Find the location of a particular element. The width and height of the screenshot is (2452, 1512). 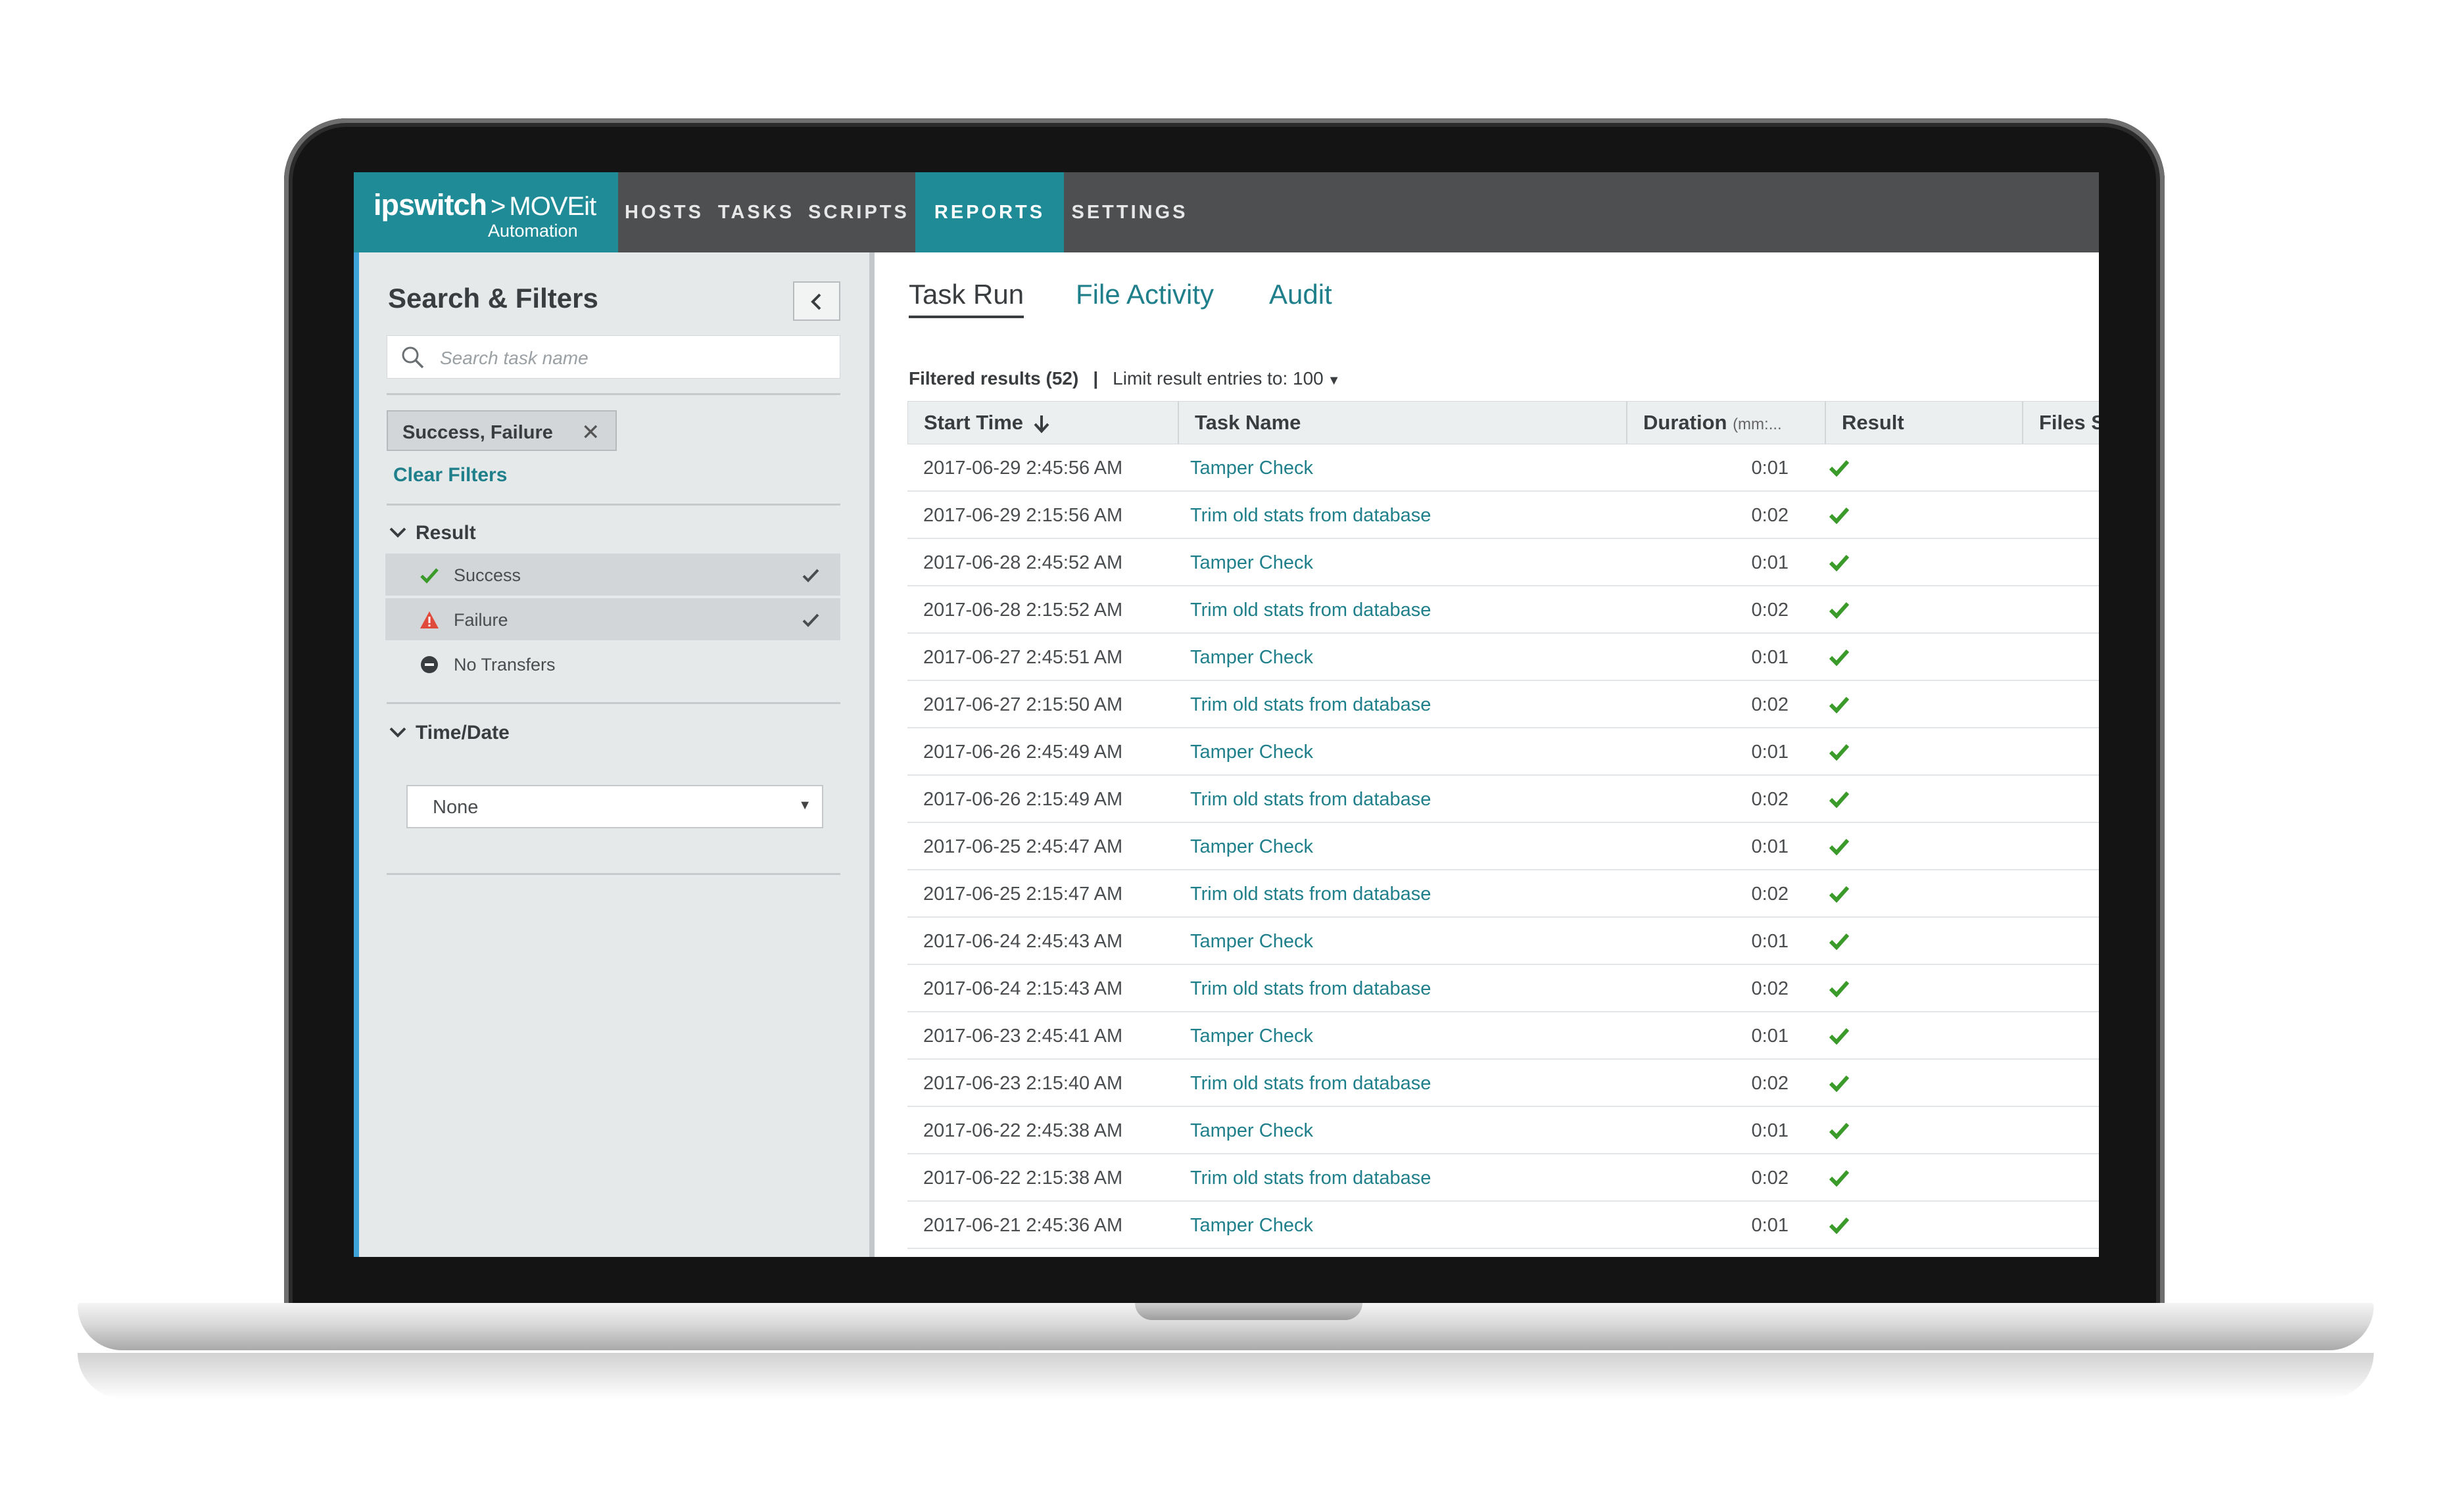

brand-product: MOVEit is located at coordinates (552, 207).